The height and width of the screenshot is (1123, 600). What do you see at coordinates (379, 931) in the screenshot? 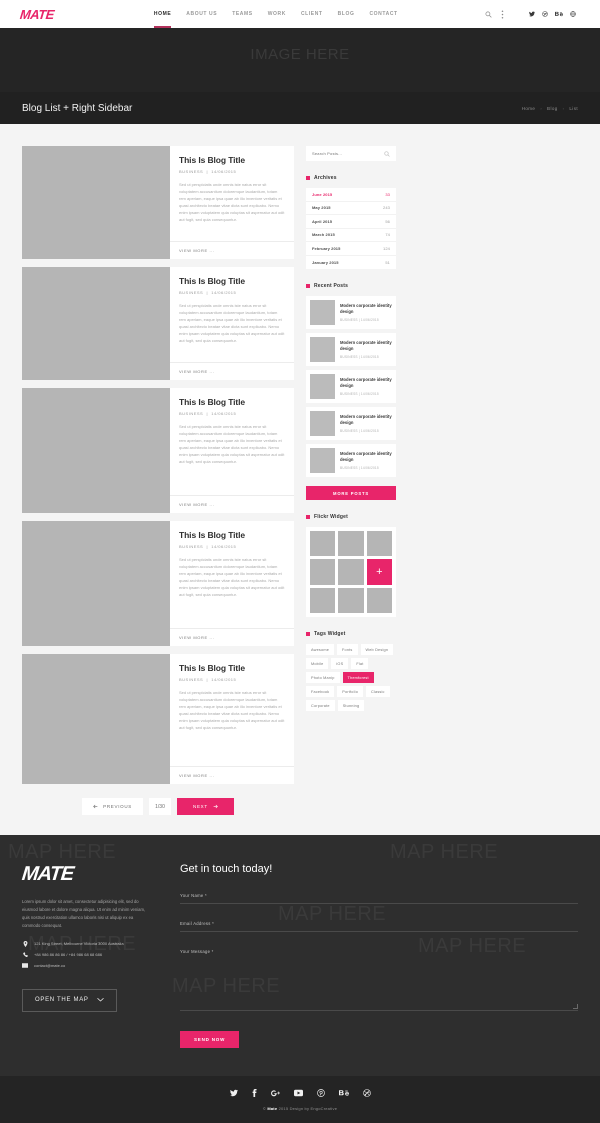
I see `email-field-input` at bounding box center [379, 931].